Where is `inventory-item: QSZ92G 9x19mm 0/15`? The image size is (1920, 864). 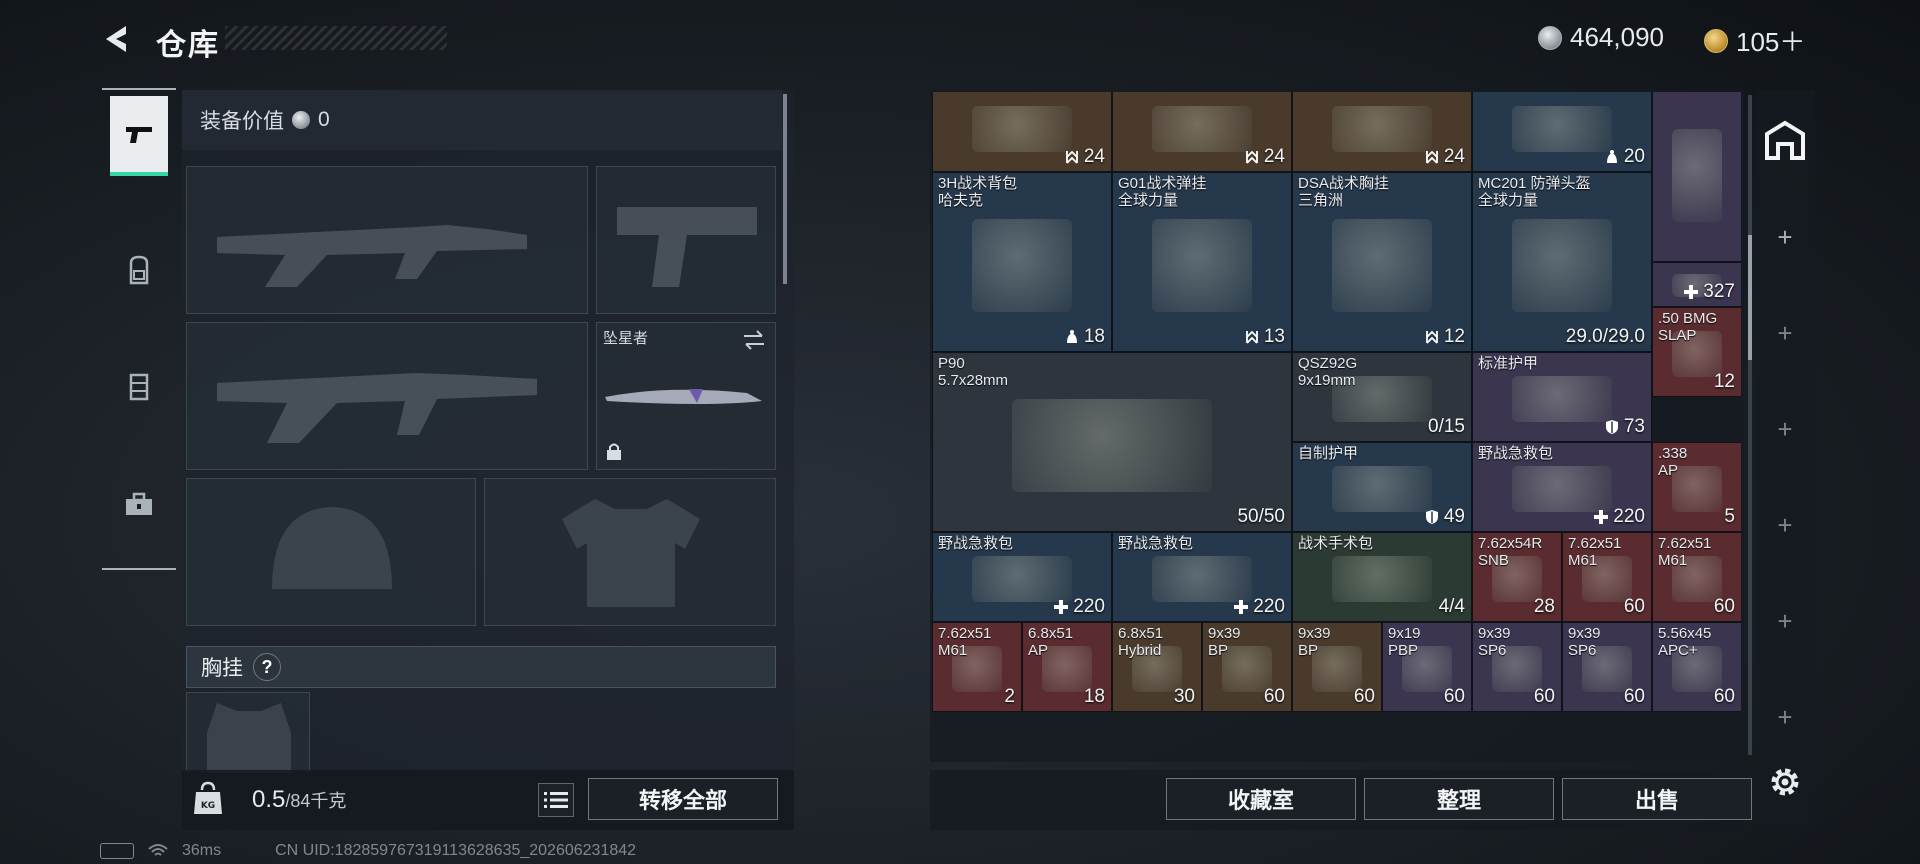 inventory-item: QSZ92G 9x19mm 0/15 is located at coordinates (1382, 397).